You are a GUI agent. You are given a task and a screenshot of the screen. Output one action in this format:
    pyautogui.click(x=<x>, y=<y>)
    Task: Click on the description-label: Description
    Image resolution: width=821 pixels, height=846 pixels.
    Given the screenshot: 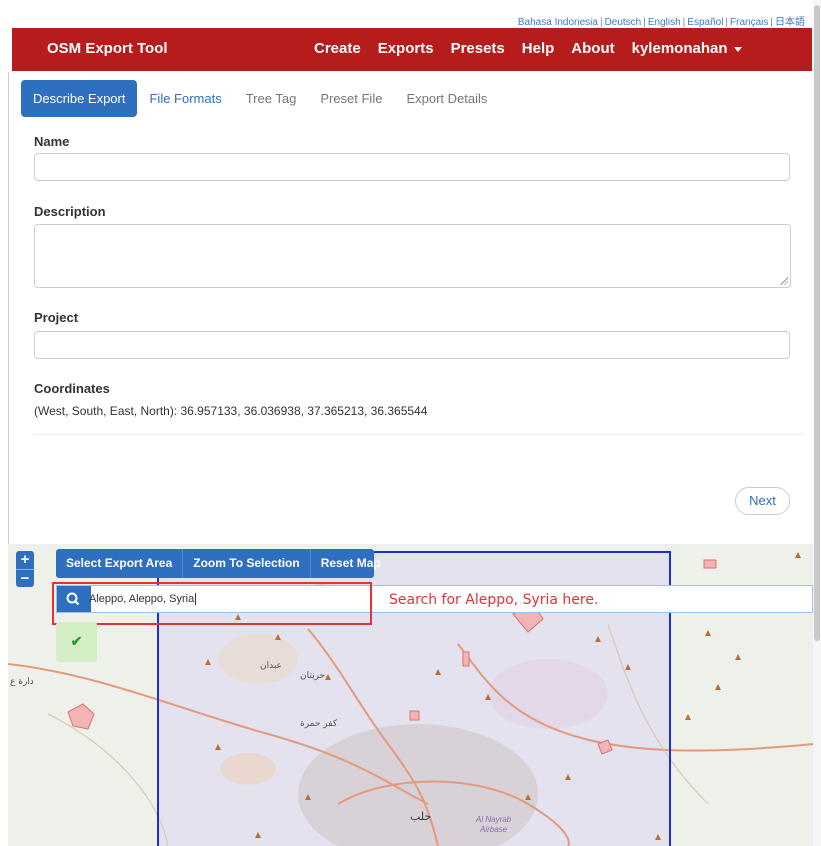 What is the action you would take?
    pyautogui.click(x=70, y=211)
    